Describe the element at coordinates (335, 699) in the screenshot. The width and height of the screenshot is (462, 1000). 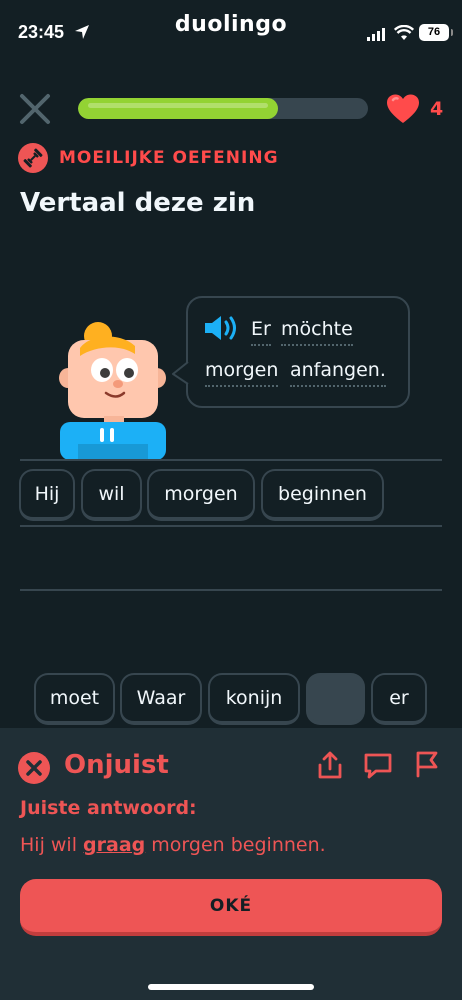
I see `word-bank-chip-placeholder` at that location.